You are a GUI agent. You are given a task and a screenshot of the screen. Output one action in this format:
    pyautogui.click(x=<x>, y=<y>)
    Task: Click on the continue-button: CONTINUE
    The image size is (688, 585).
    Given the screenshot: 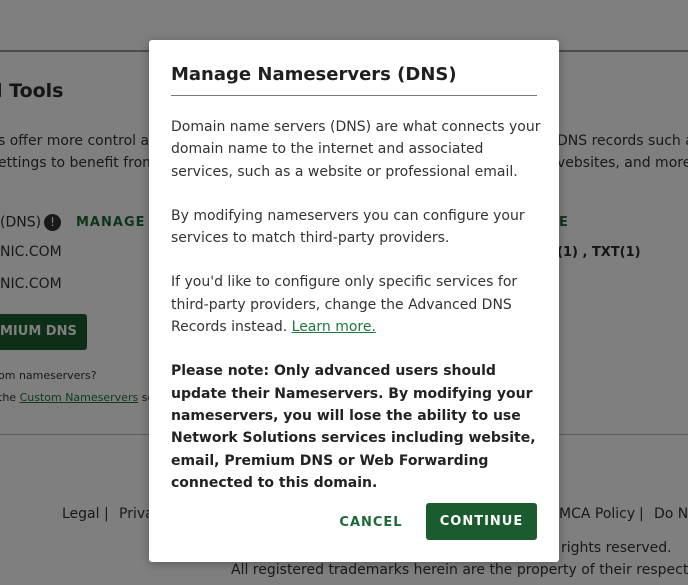 What is the action you would take?
    pyautogui.click(x=481, y=521)
    